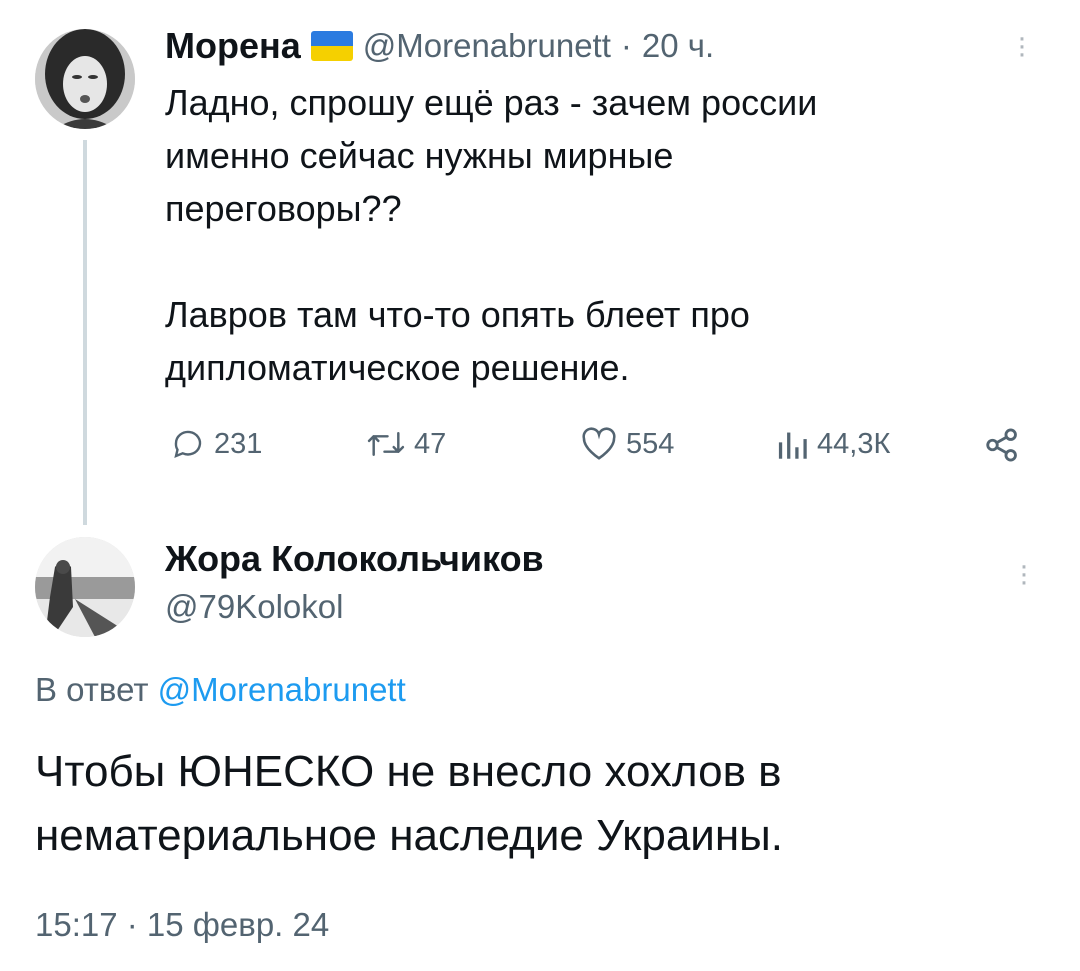 The height and width of the screenshot is (971, 1080). What do you see at coordinates (1001, 445) in the screenshot?
I see `share-icon` at bounding box center [1001, 445].